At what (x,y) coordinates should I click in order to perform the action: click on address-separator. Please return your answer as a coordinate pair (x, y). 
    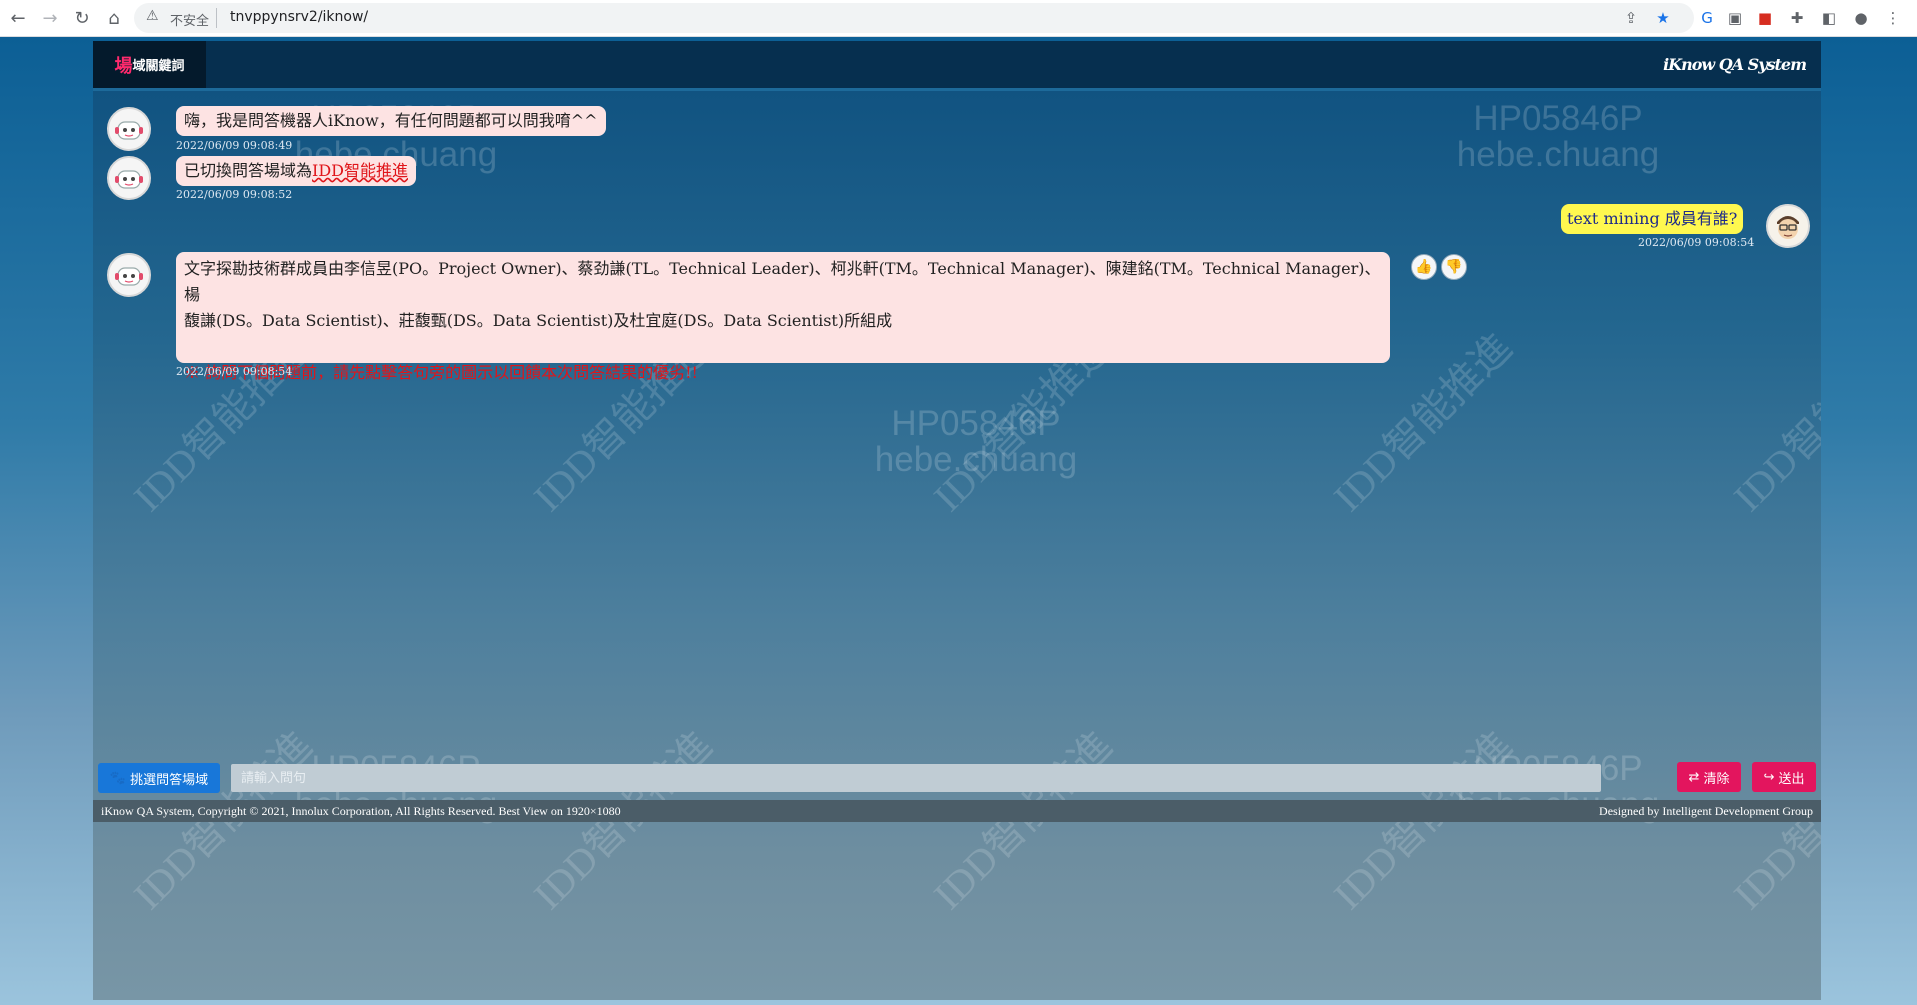
    Looking at the image, I should click on (216, 18).